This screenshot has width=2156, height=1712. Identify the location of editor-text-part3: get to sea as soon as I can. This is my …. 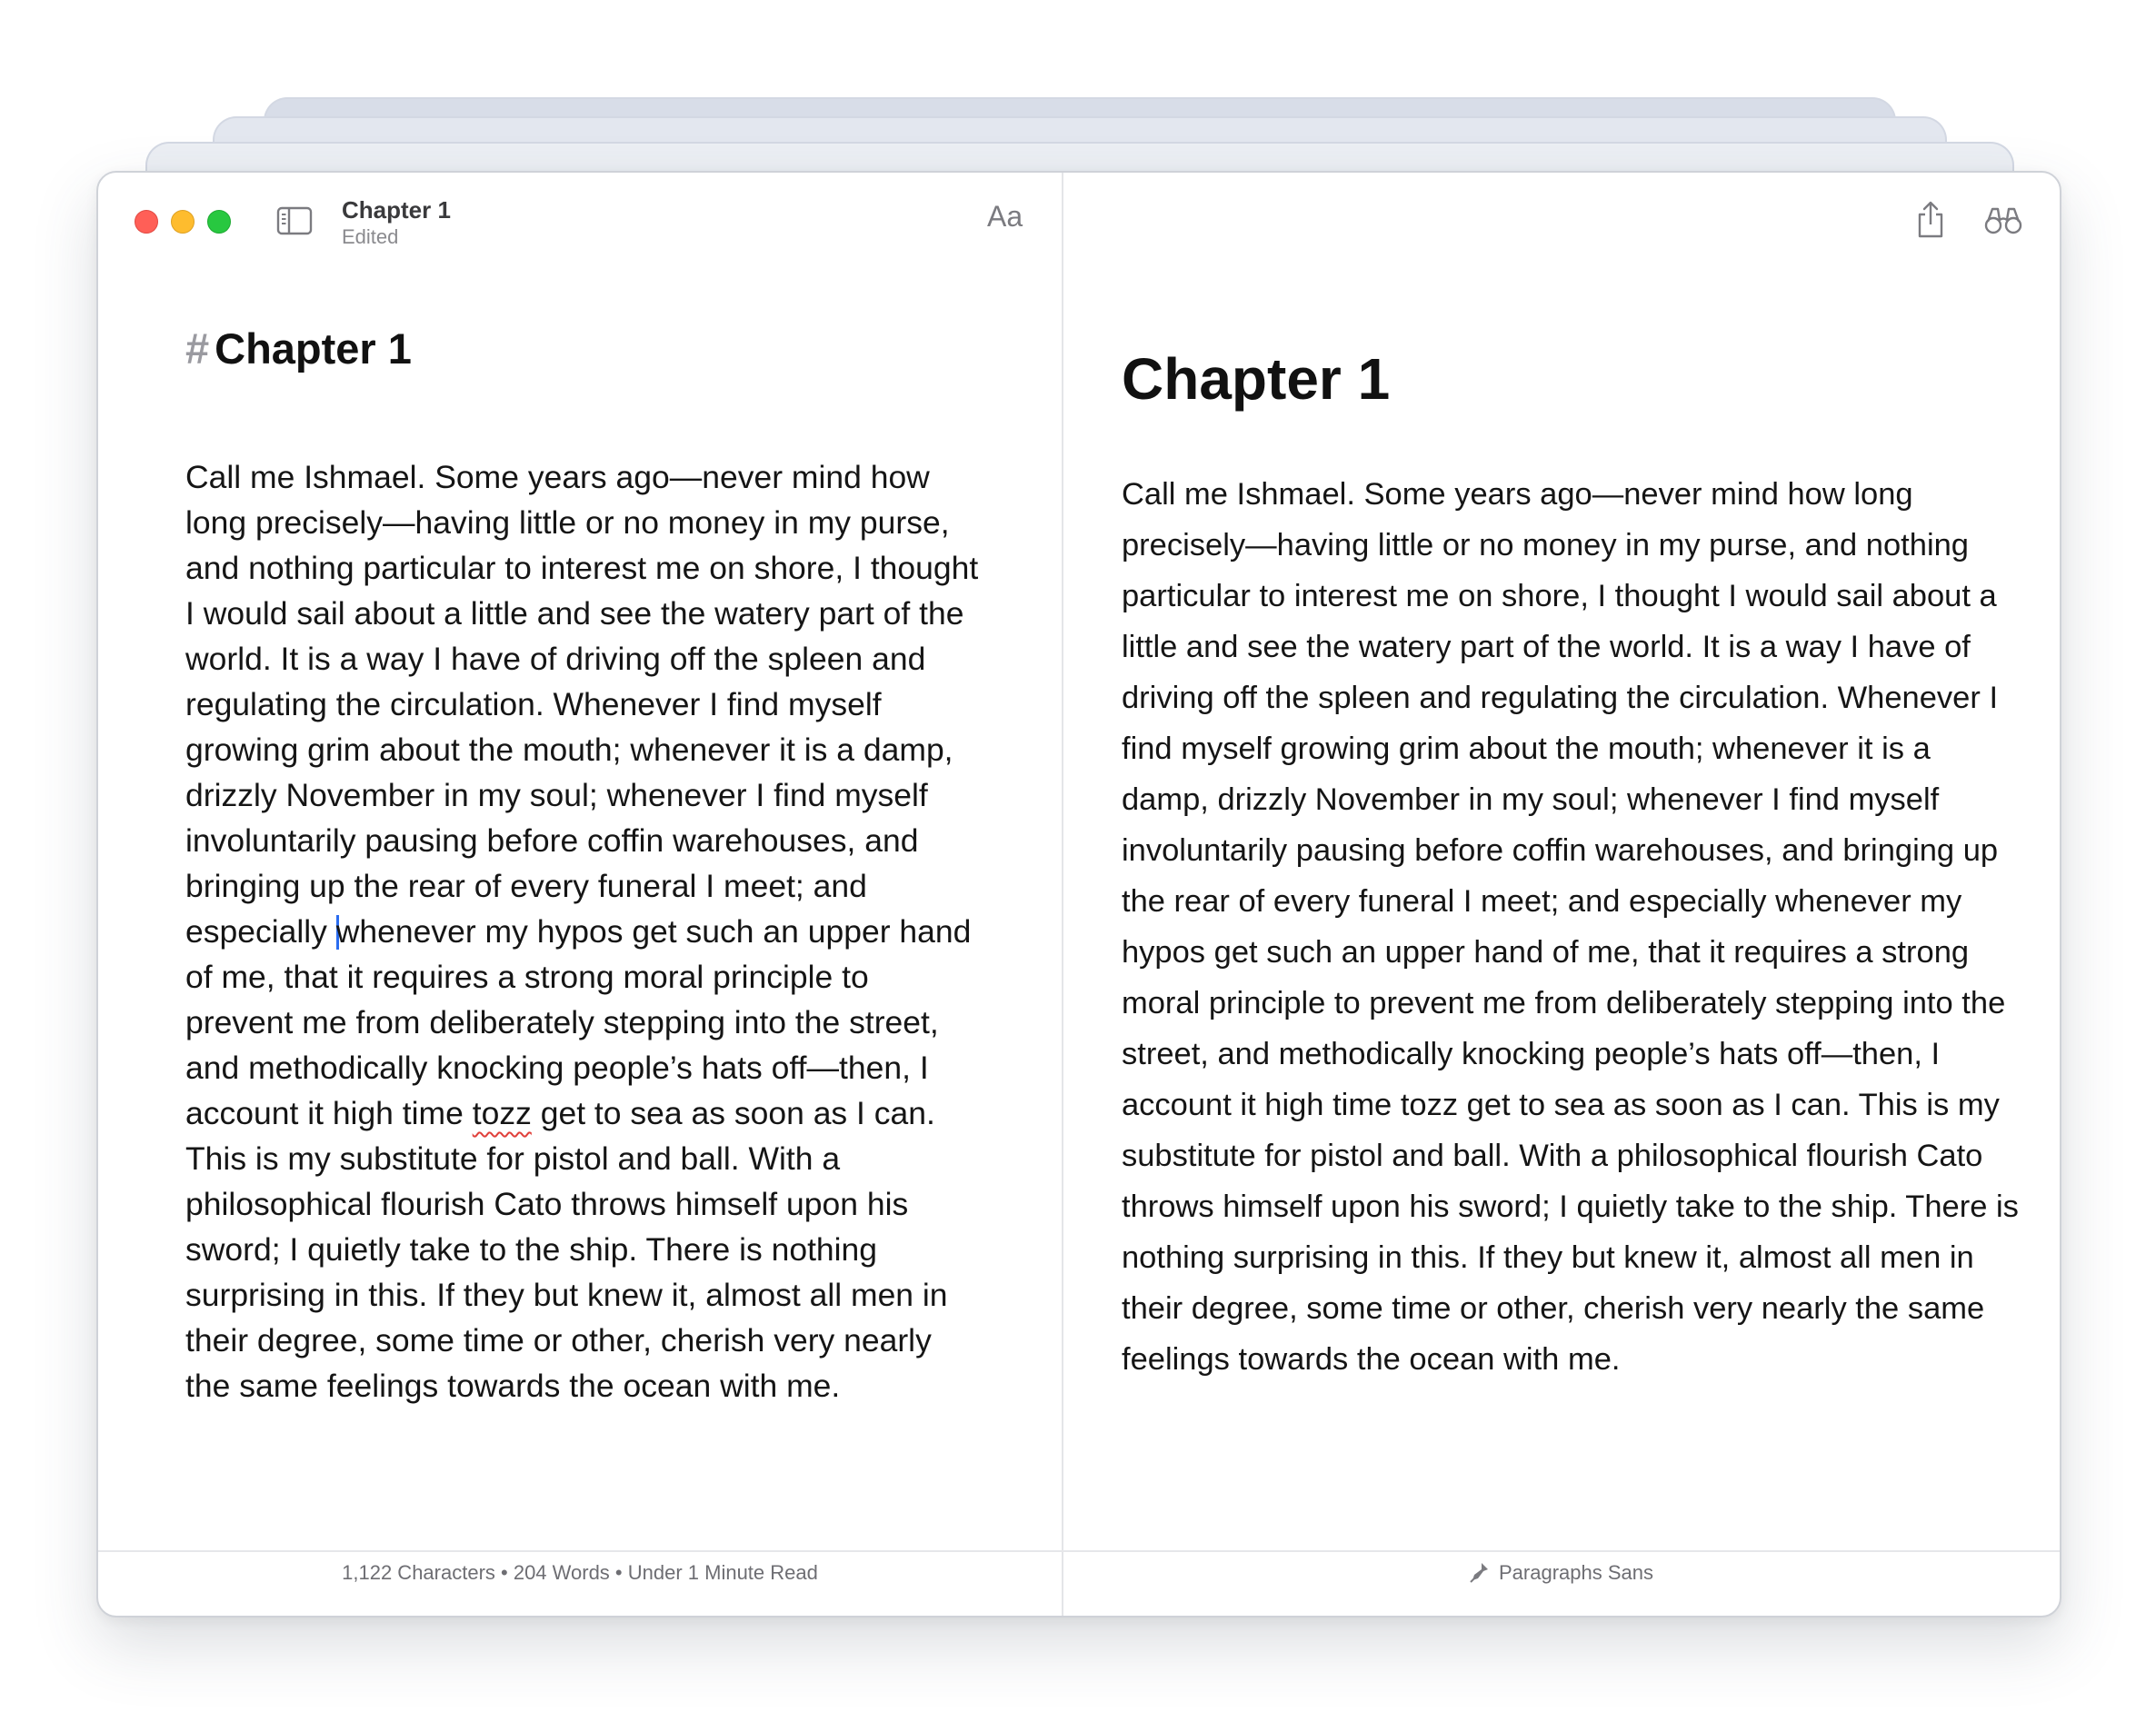
(566, 1249).